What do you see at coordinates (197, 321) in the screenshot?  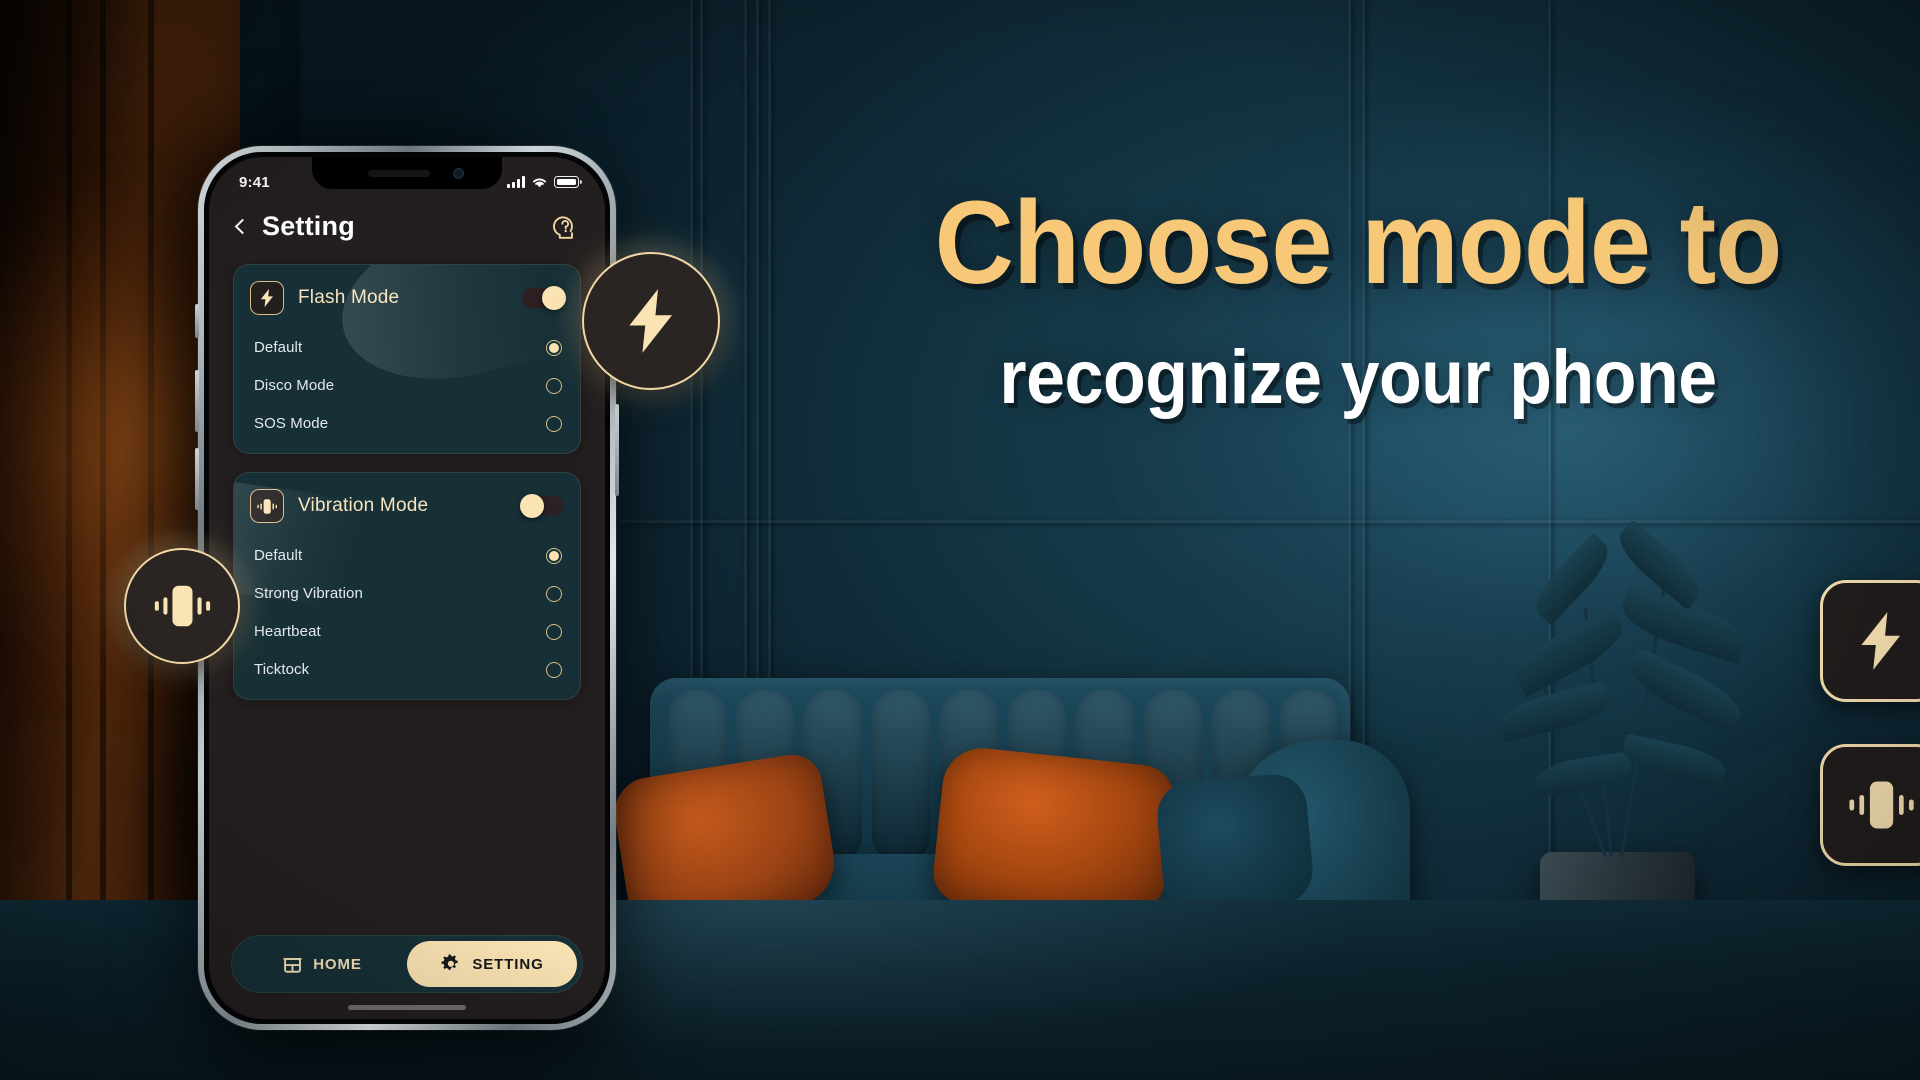 I see `phone-mute-switch` at bounding box center [197, 321].